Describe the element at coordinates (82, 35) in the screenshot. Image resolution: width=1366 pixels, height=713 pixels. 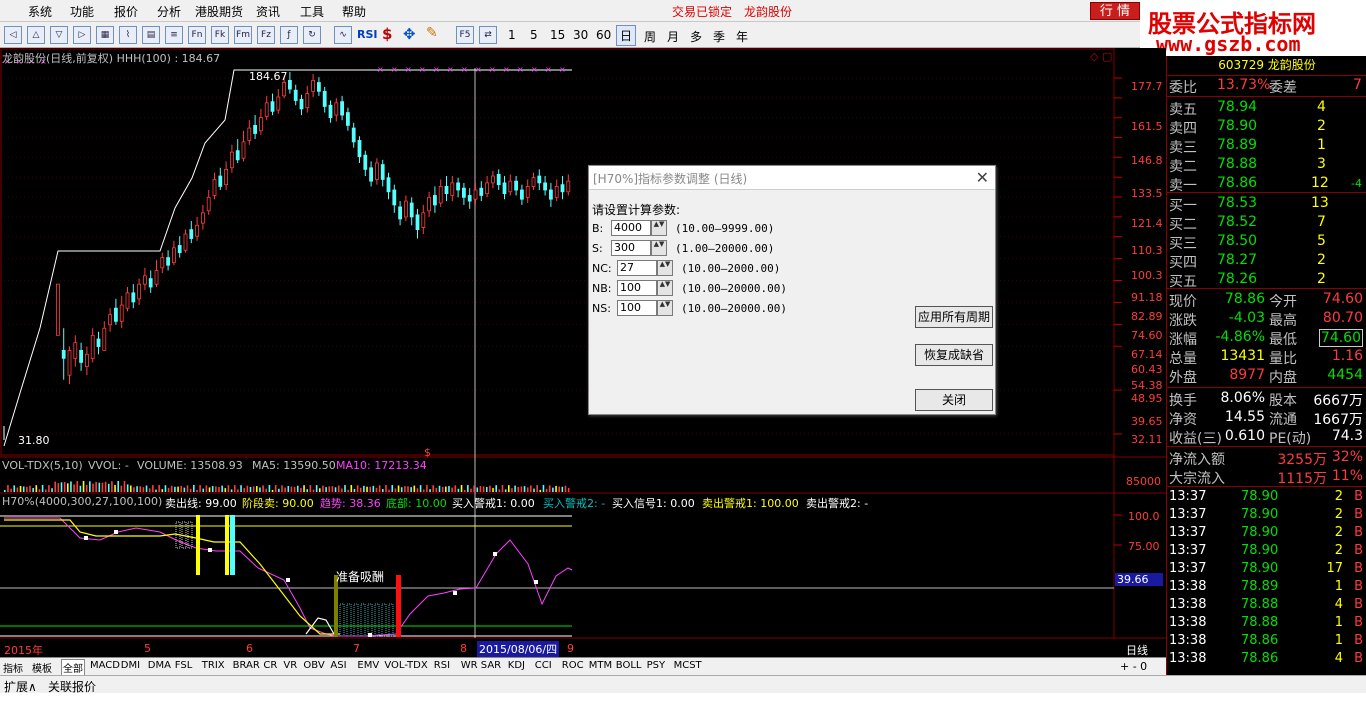
I see `forward-icon: ▷` at that location.